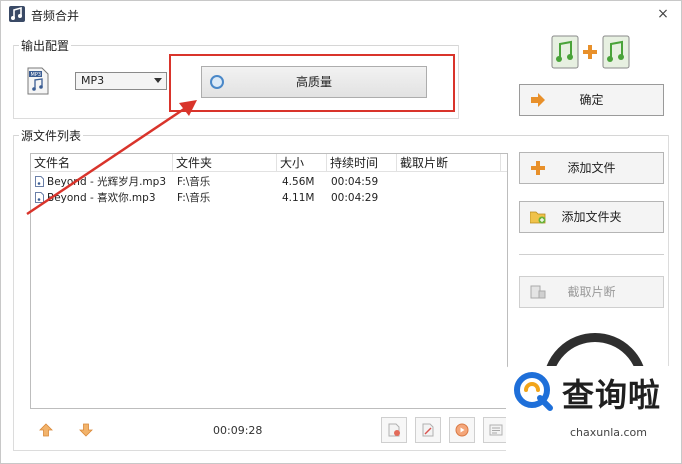 The height and width of the screenshot is (464, 682). Describe the element at coordinates (663, 14) in the screenshot. I see `close-button: ×` at that location.